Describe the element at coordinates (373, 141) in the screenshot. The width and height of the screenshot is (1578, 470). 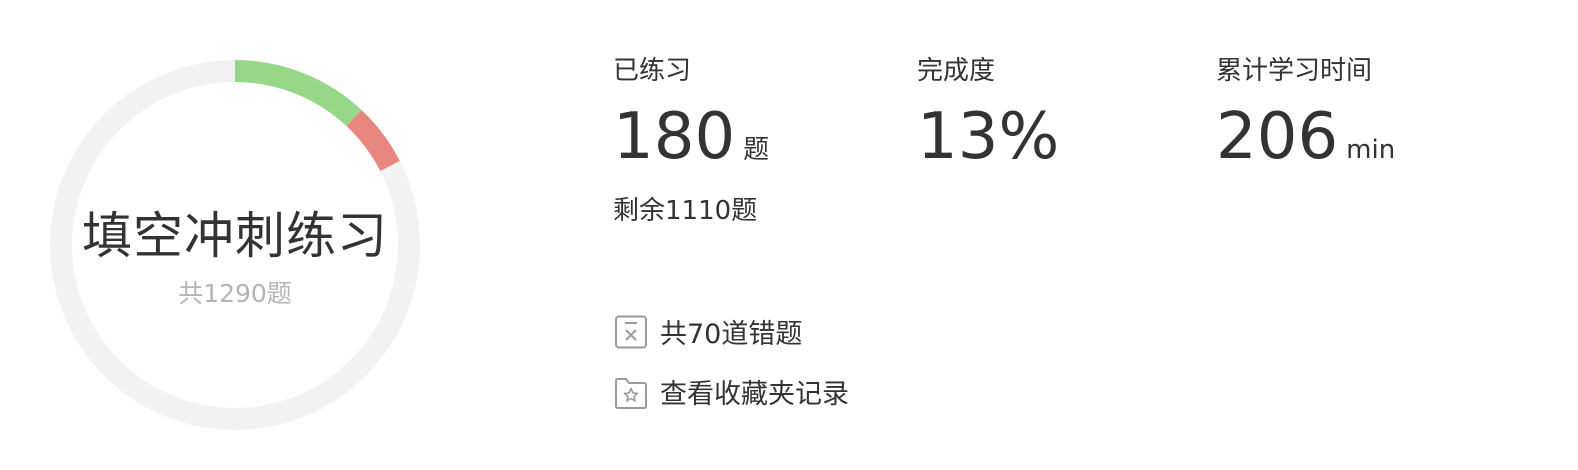
I see `ring-segment-wrong` at that location.